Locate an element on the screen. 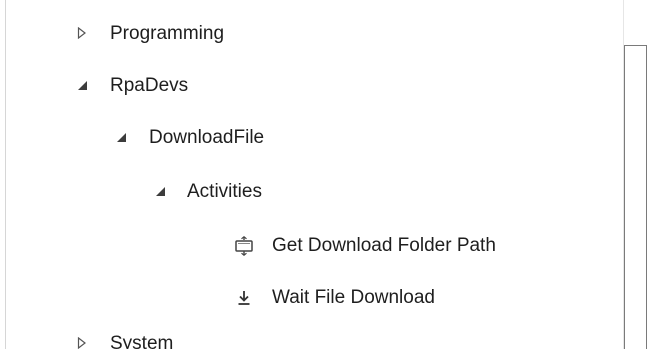 This screenshot has width=662, height=349. tree-item-label: Wait File Download is located at coordinates (353, 297).